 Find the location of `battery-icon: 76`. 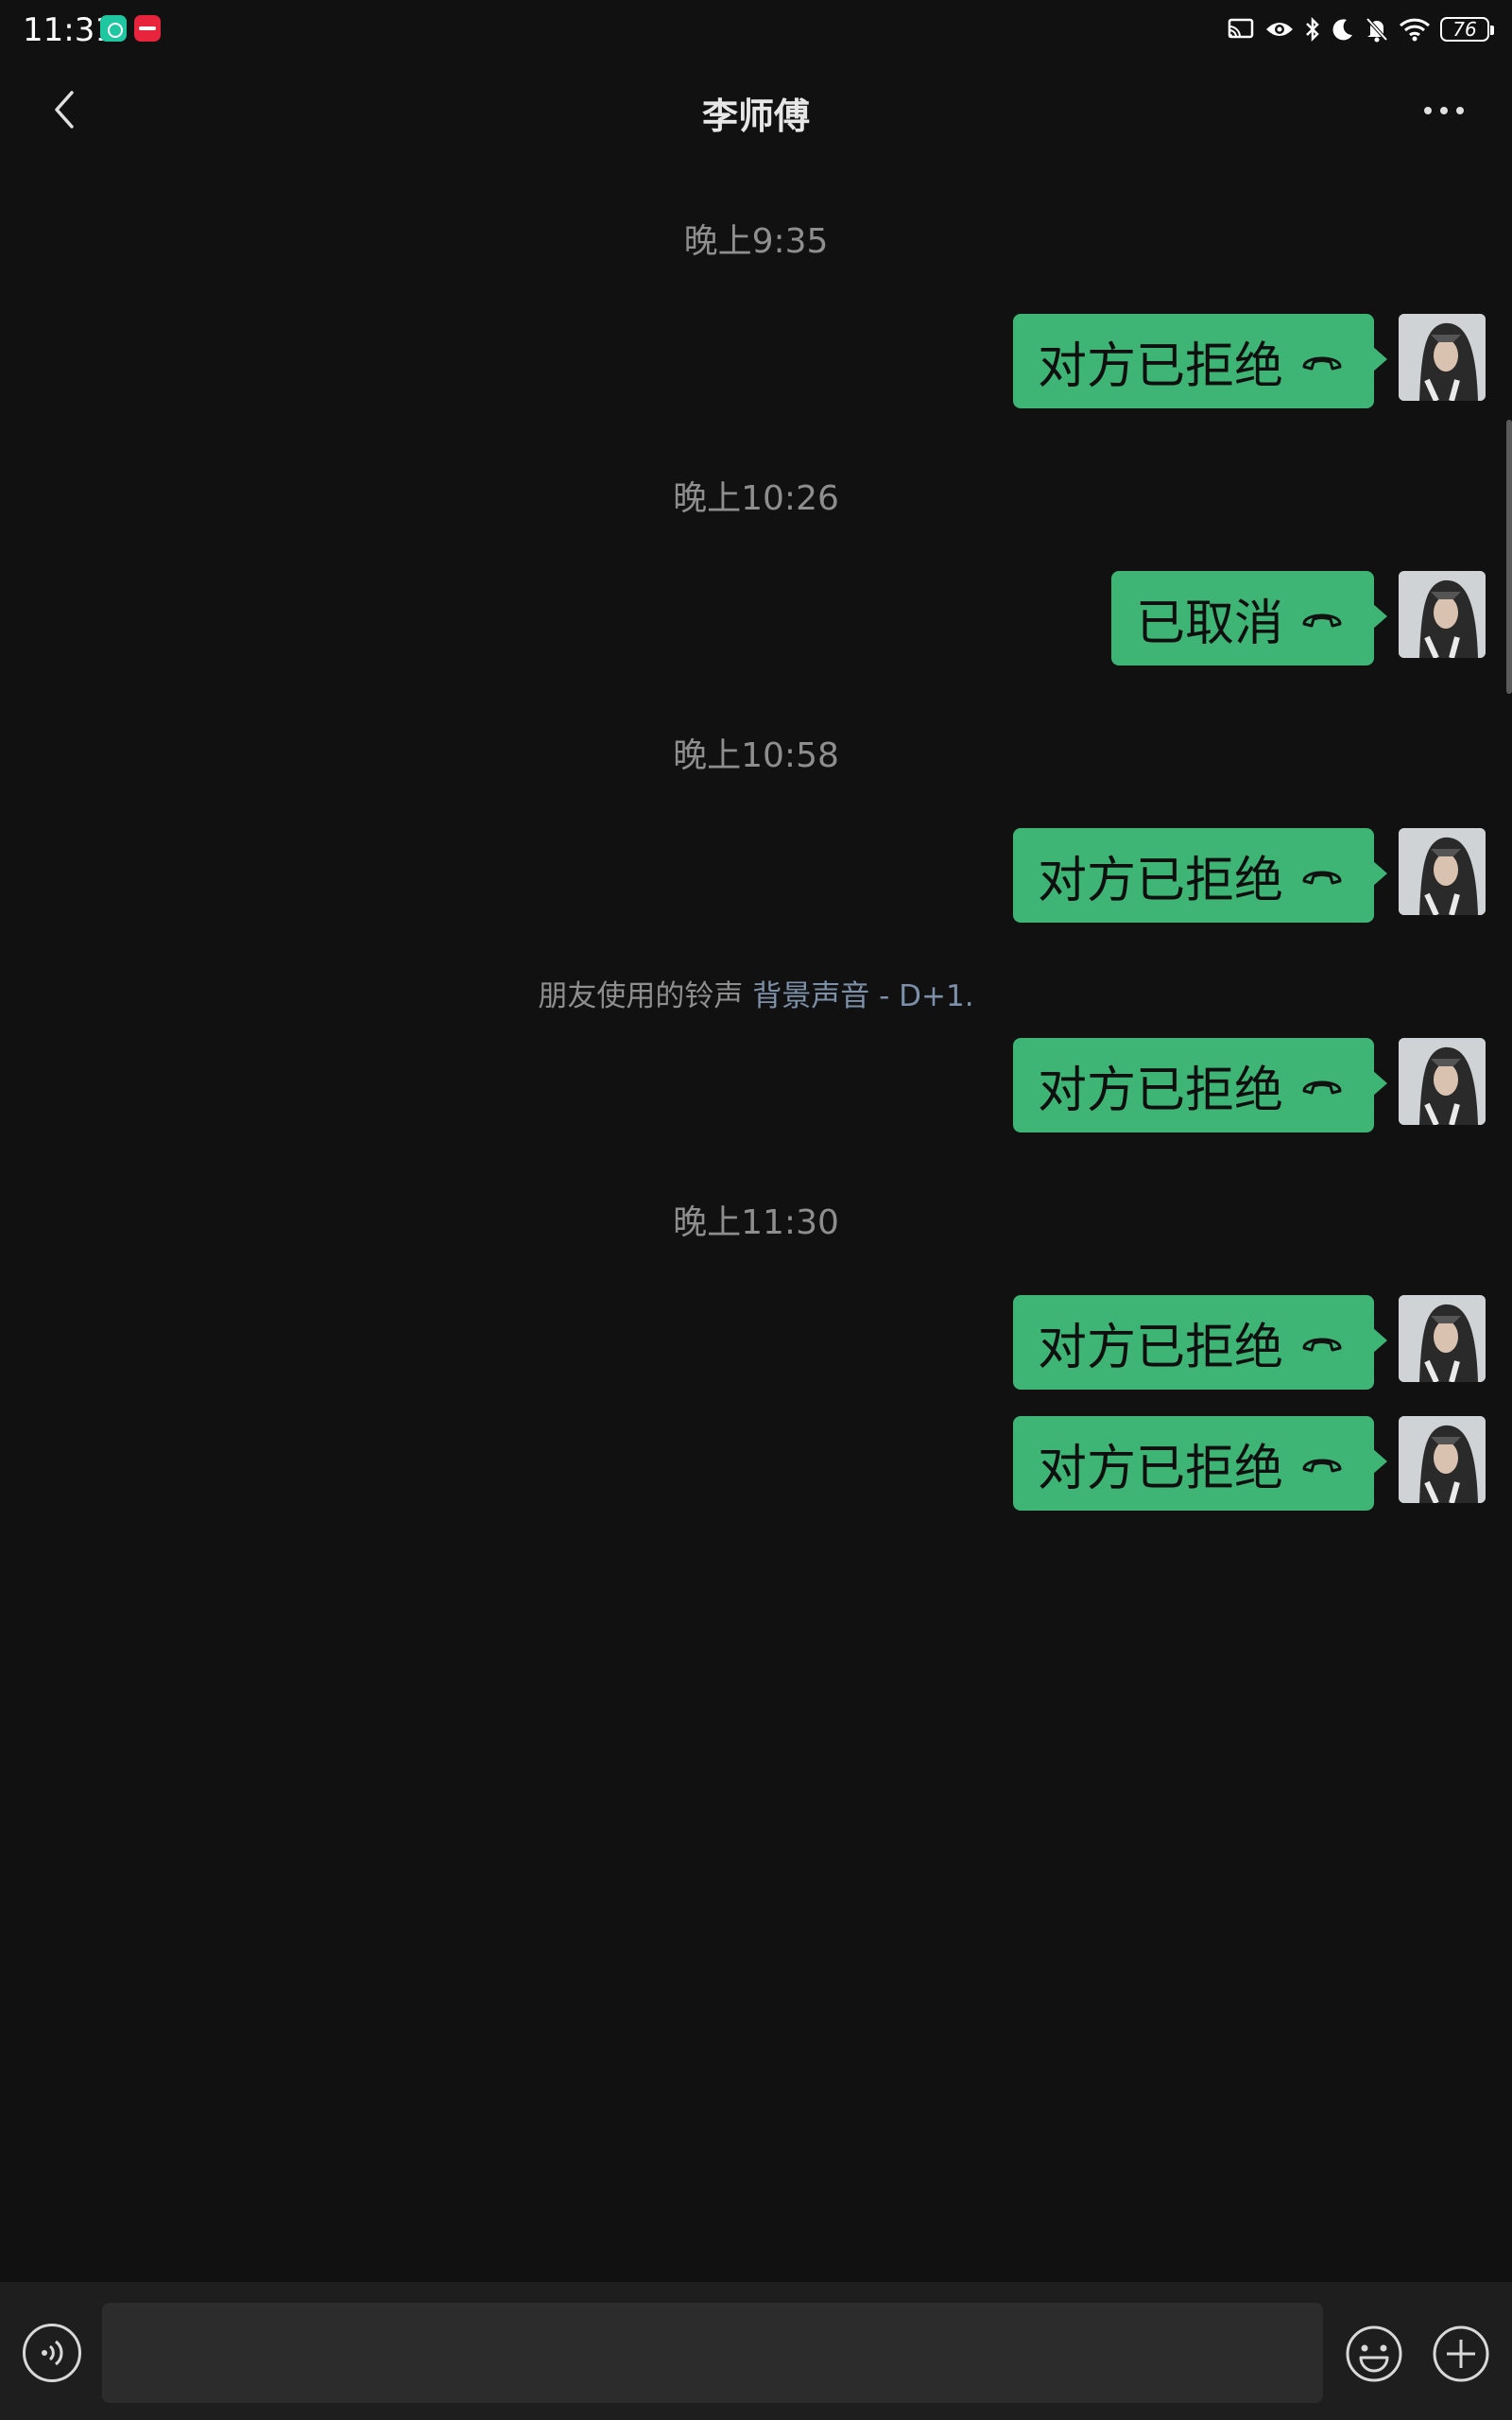

battery-icon: 76 is located at coordinates (1467, 30).